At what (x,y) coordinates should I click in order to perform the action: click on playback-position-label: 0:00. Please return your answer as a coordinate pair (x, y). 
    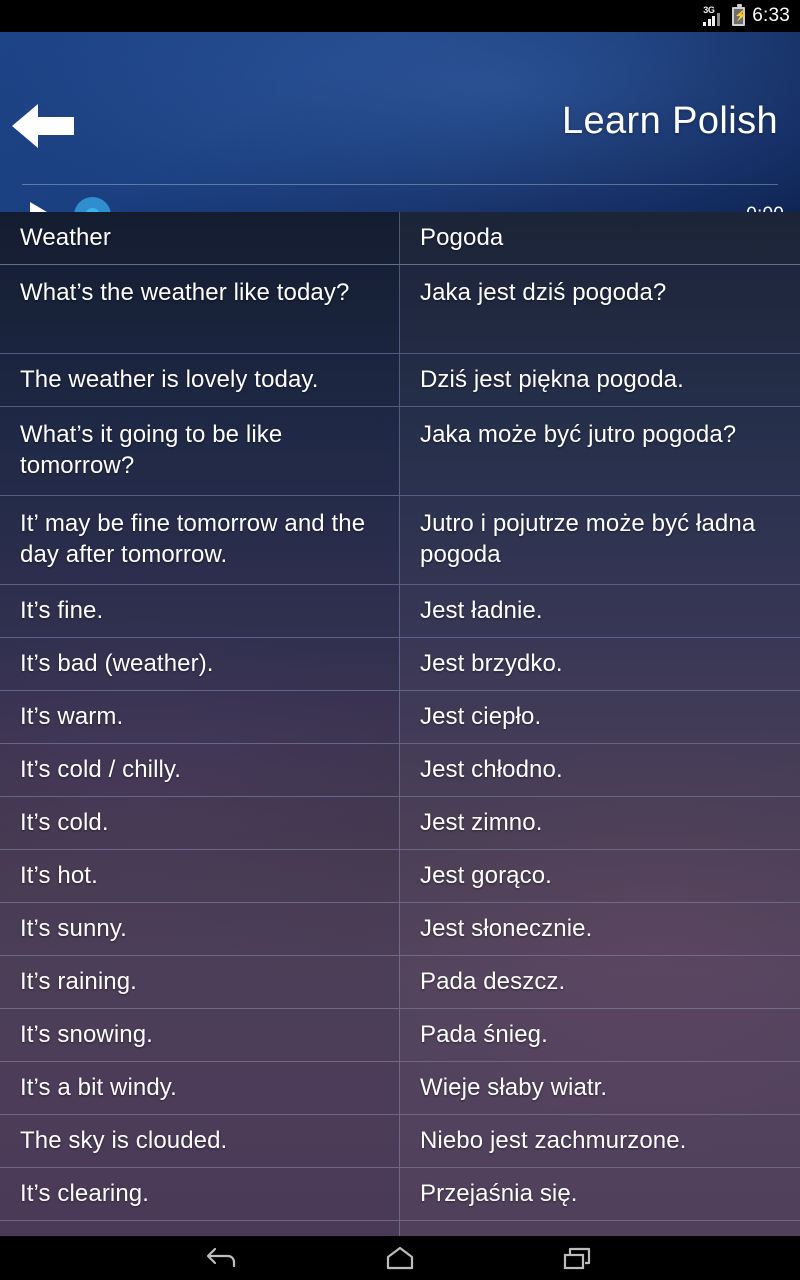
    Looking at the image, I should click on (773, 208).